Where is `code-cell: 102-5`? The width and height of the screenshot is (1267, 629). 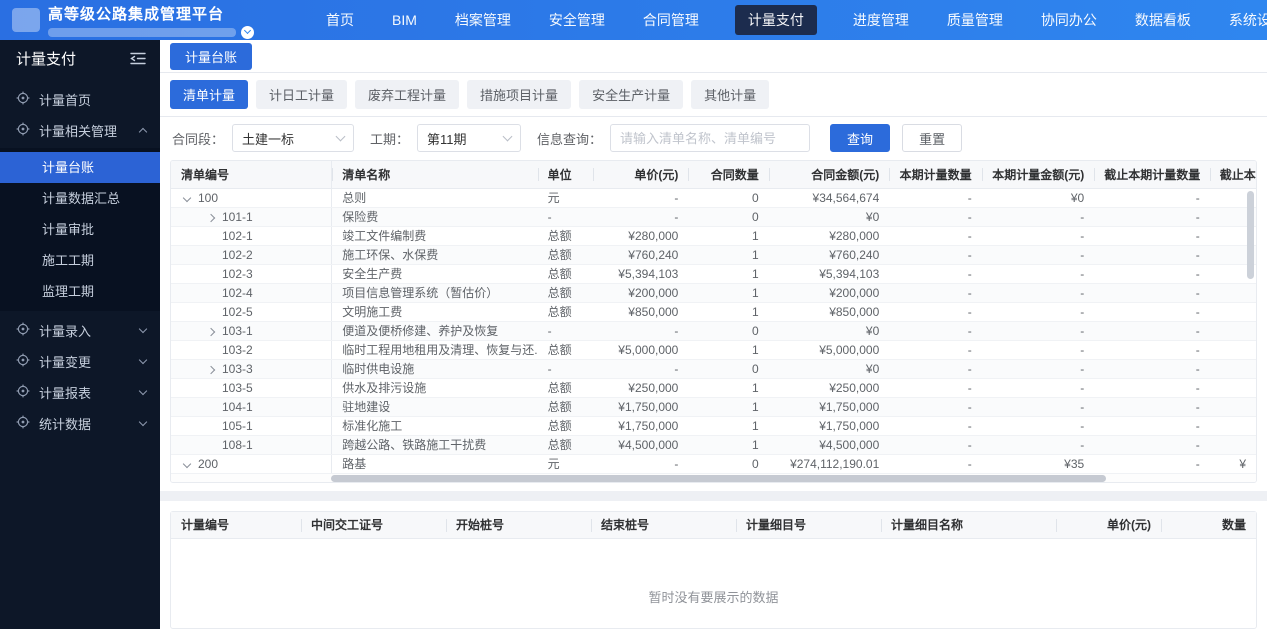
code-cell: 102-5 is located at coordinates (252, 312).